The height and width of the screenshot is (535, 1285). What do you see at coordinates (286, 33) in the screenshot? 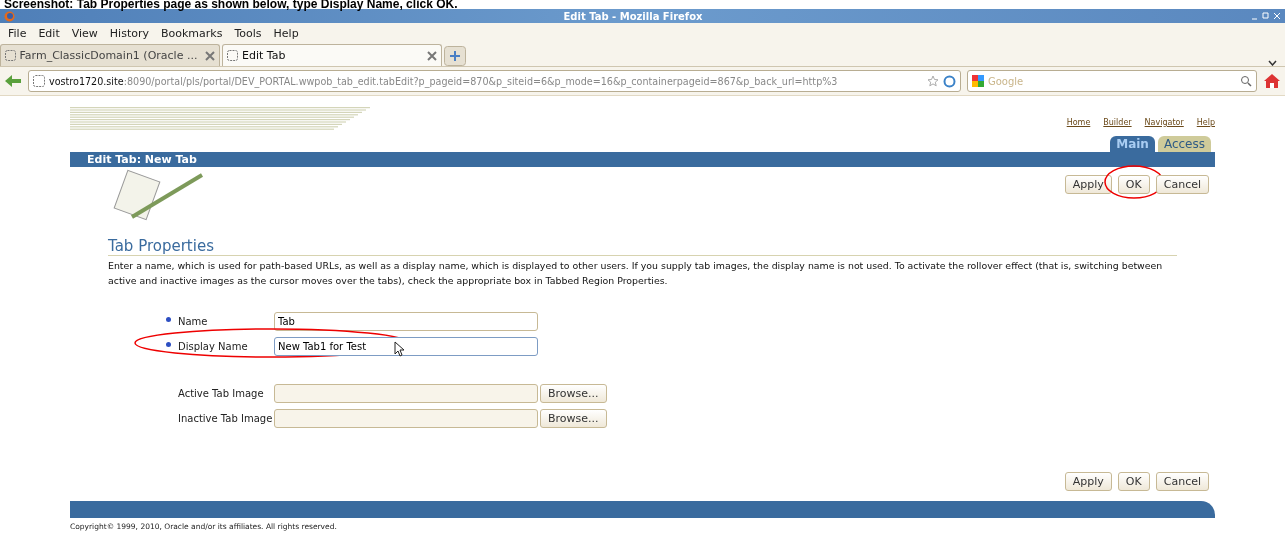
I see `menu-item: Help` at bounding box center [286, 33].